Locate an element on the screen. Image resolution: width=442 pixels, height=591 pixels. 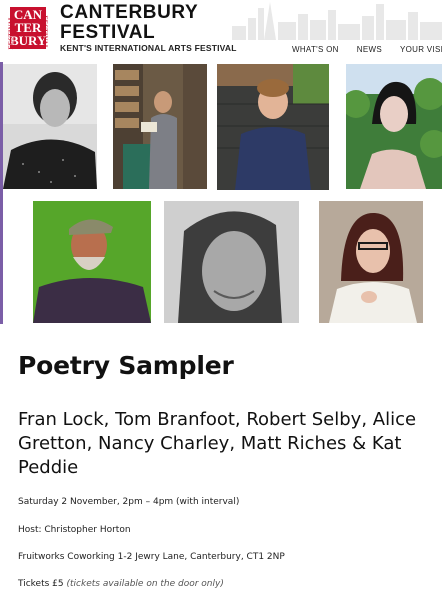
logo-side-right: FESTIVAL is located at coordinates (45, 32).